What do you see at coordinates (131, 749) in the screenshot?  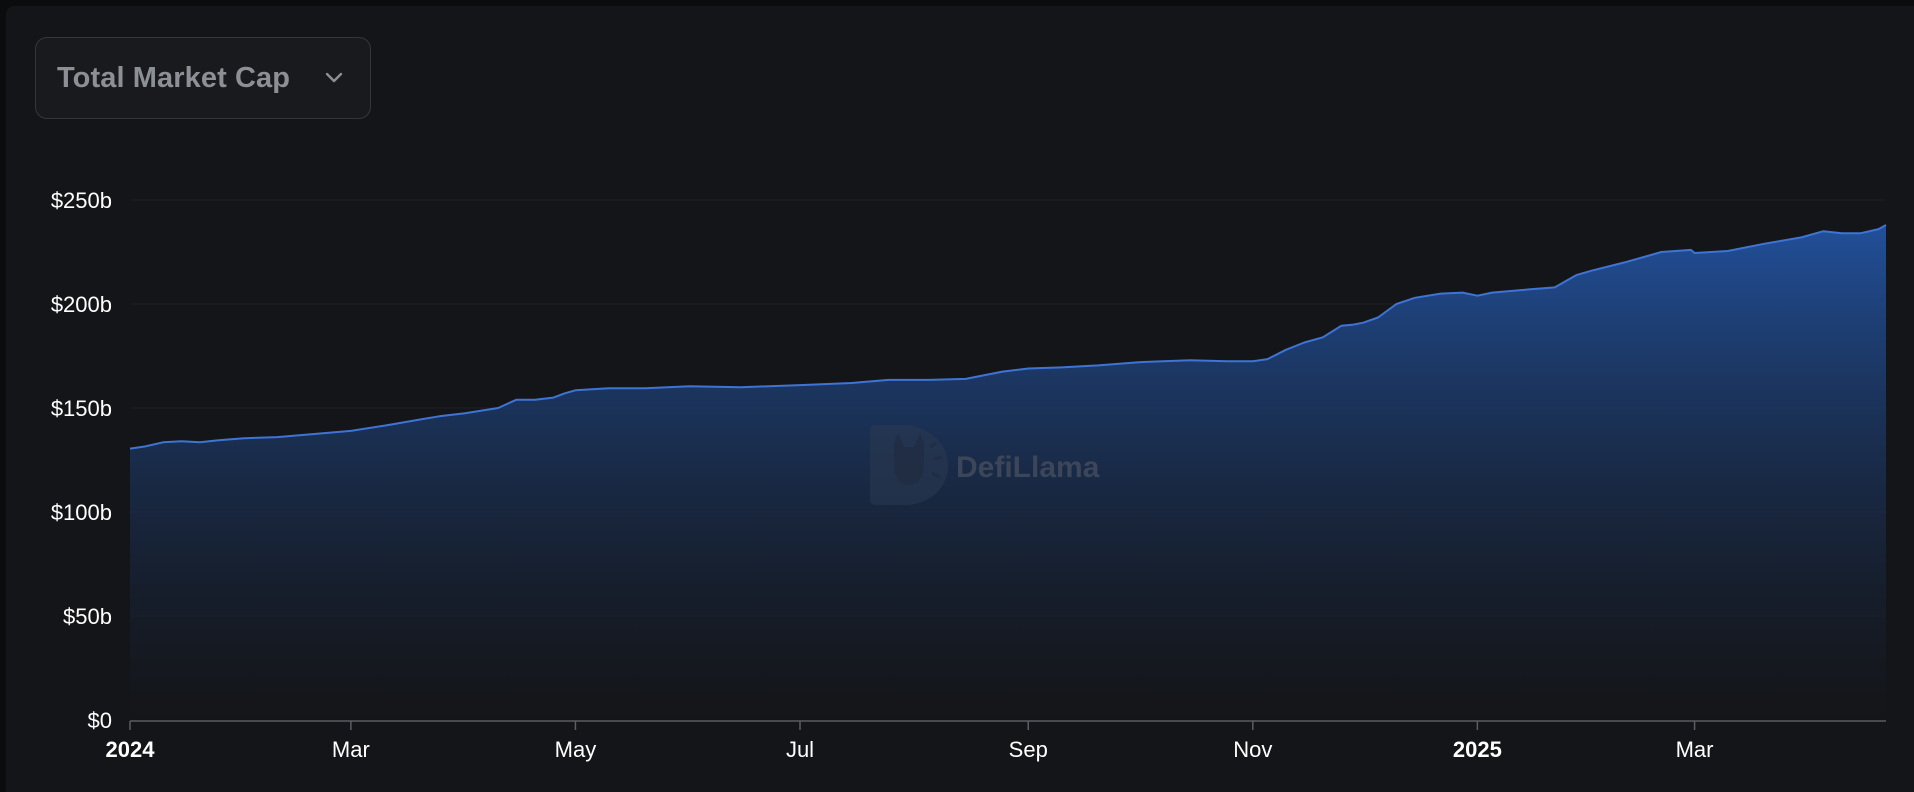 I see `x-tick-label: 2024` at bounding box center [131, 749].